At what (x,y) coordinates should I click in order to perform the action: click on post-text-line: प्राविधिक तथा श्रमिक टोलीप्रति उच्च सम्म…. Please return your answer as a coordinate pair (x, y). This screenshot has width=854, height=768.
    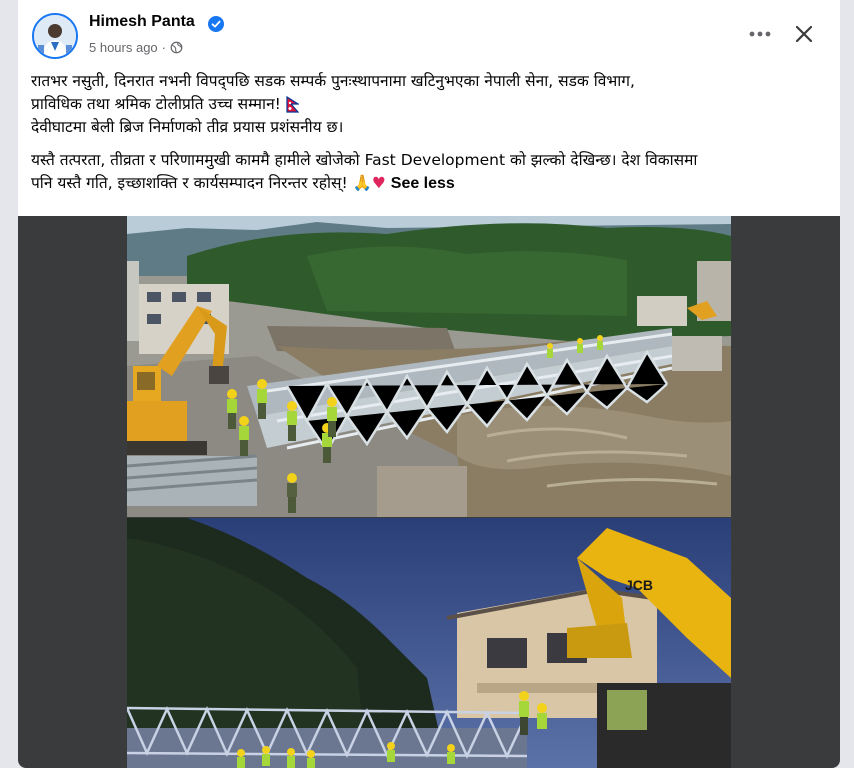
    Looking at the image, I should click on (156, 104).